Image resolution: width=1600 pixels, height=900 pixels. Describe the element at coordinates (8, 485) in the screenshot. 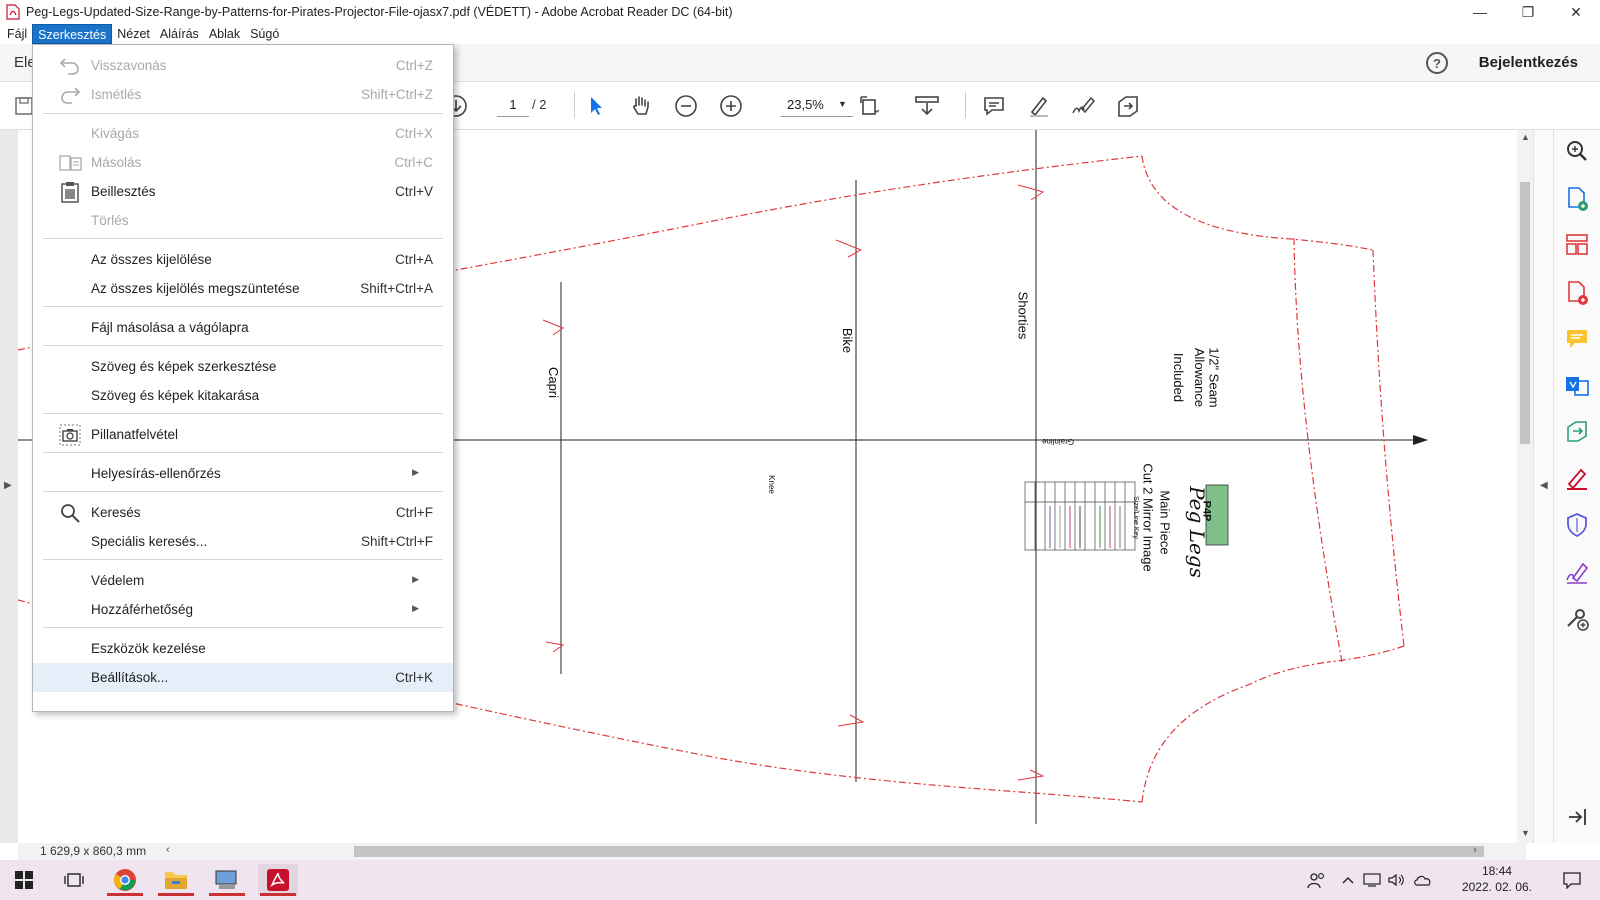

I see `expand-left-panel-icon: ▶` at that location.